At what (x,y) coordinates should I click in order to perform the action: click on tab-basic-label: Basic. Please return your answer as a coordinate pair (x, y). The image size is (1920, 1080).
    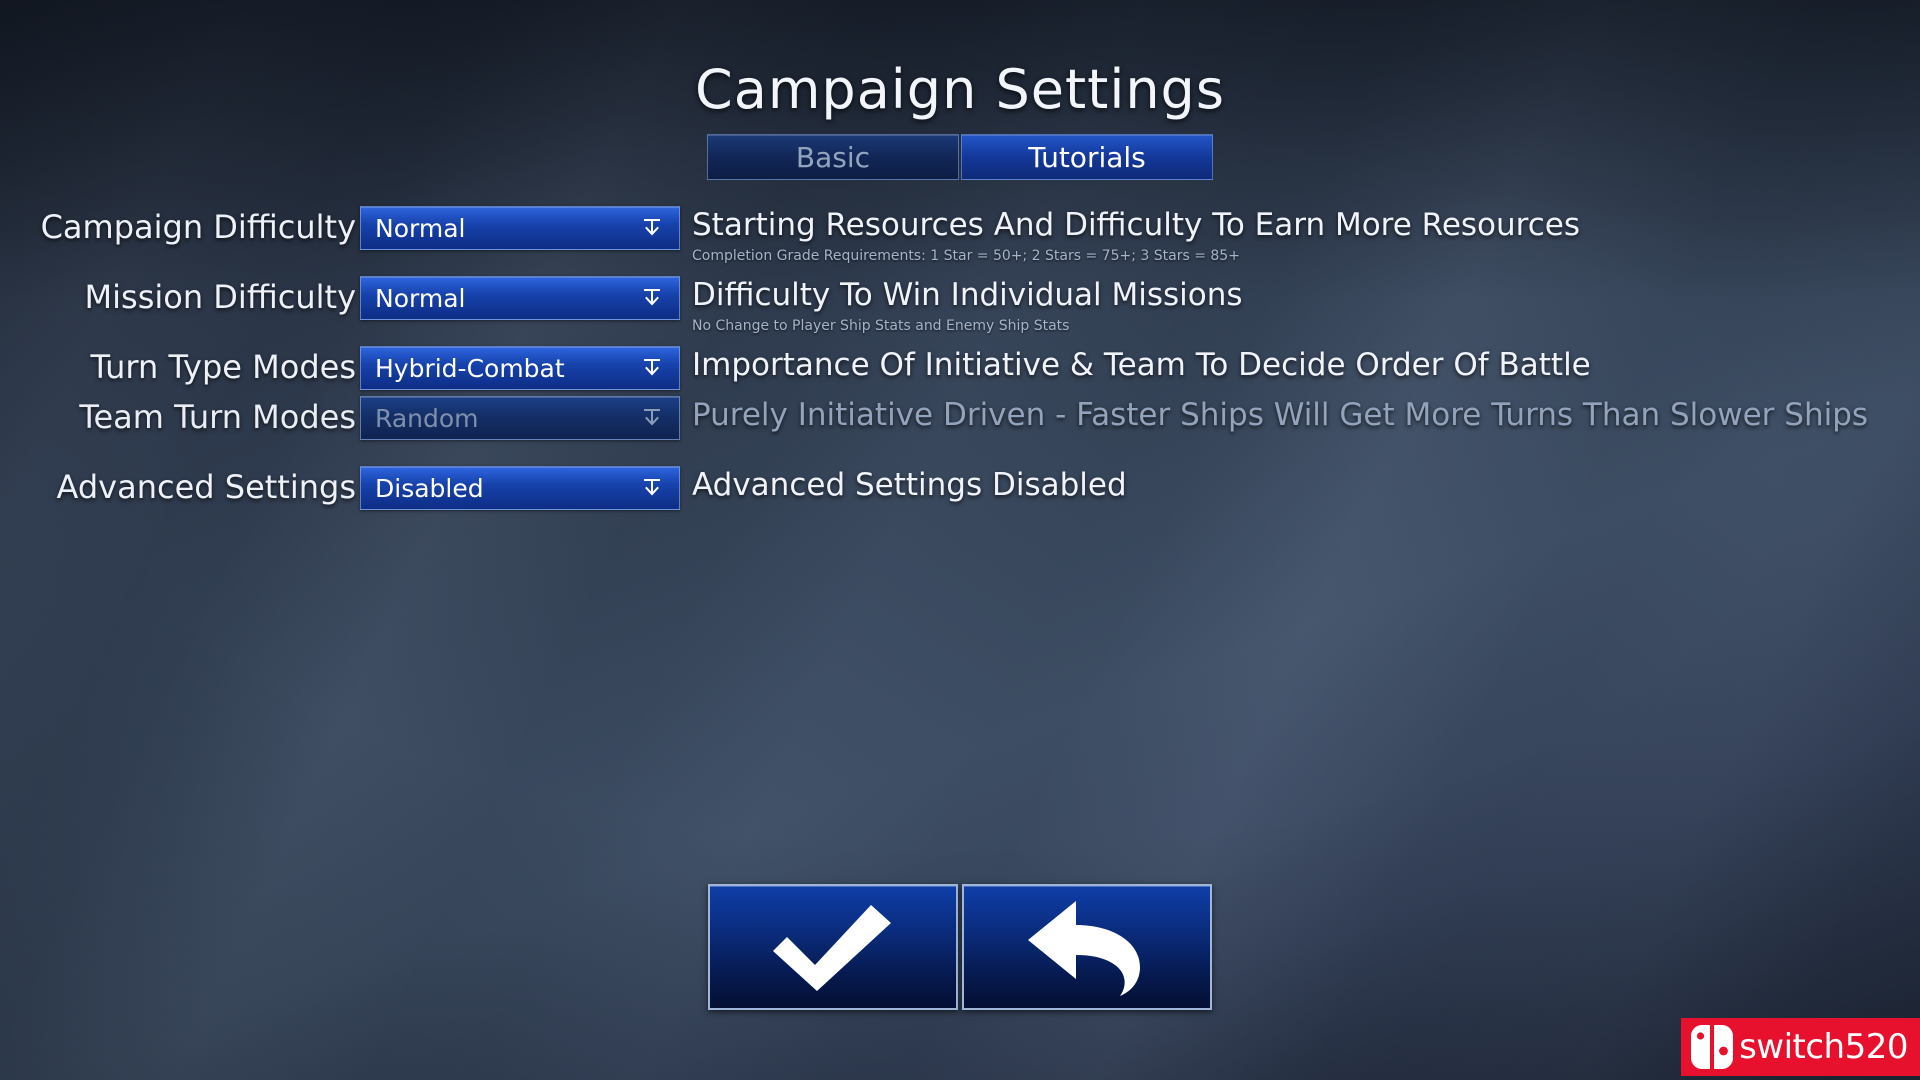
    Looking at the image, I should click on (833, 157).